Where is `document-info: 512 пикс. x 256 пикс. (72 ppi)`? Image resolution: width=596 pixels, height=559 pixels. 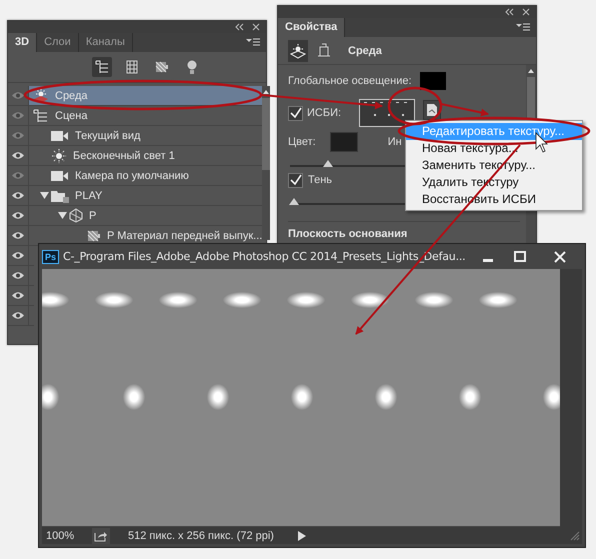
document-info: 512 пикс. x 256 пикс. (72 ppi) is located at coordinates (201, 536).